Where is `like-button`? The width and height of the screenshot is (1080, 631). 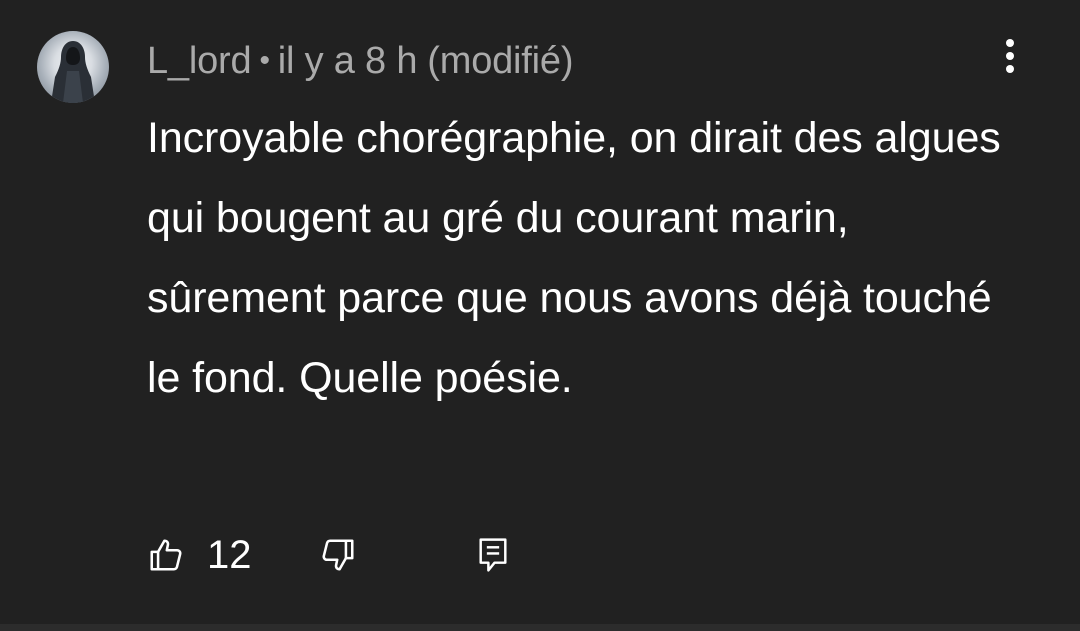 like-button is located at coordinates (167, 555).